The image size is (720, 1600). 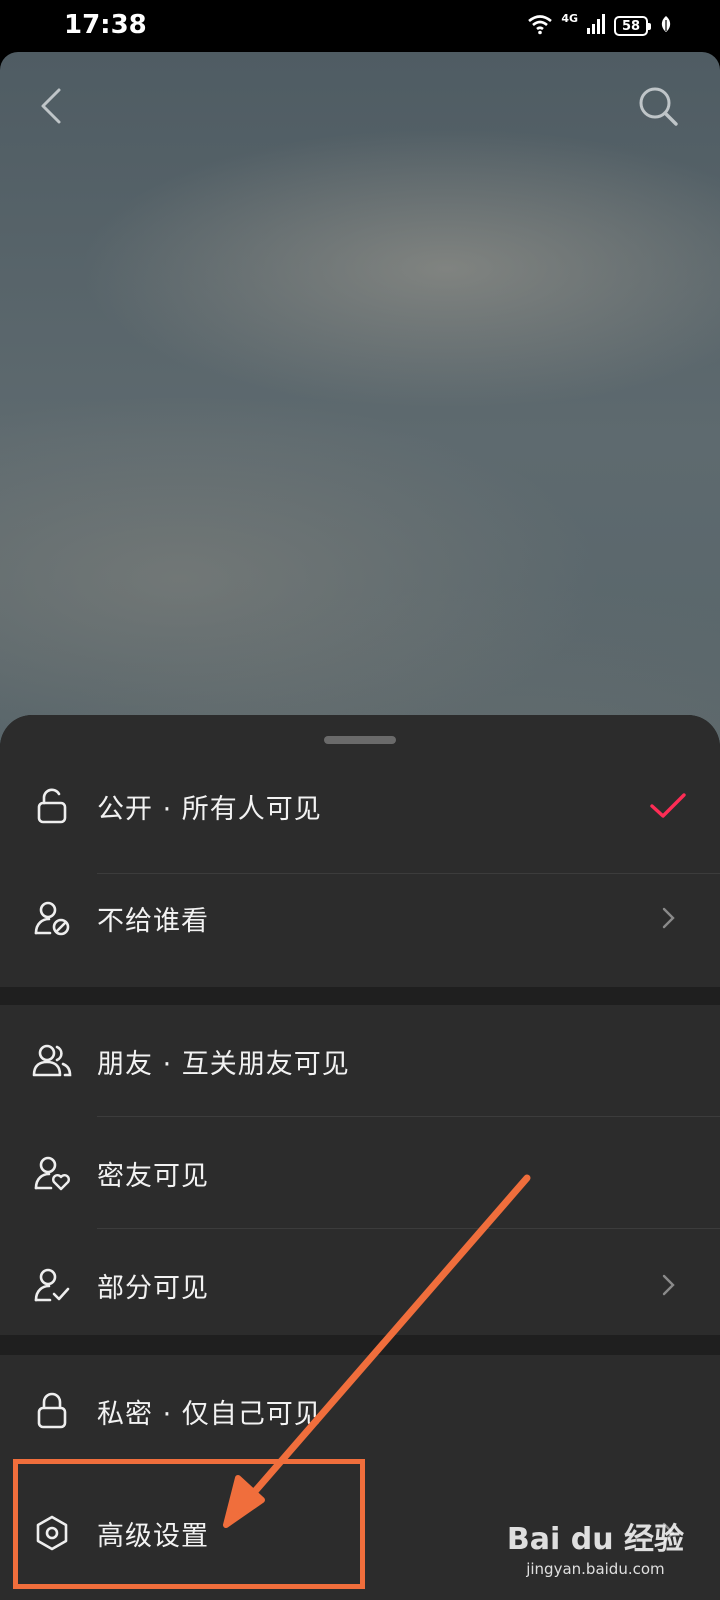 I want to click on watermark-url: jingyan.baidu.com, so click(x=595, y=1569).